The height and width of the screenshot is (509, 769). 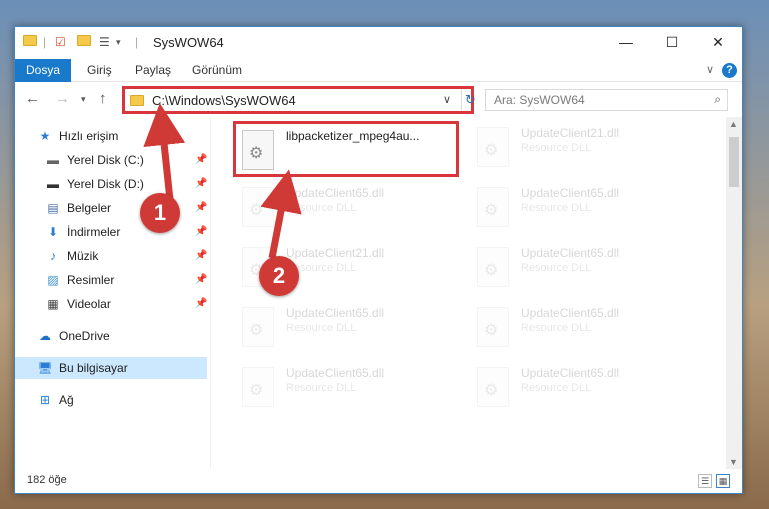 I want to click on callout-2: 2, so click(x=279, y=276).